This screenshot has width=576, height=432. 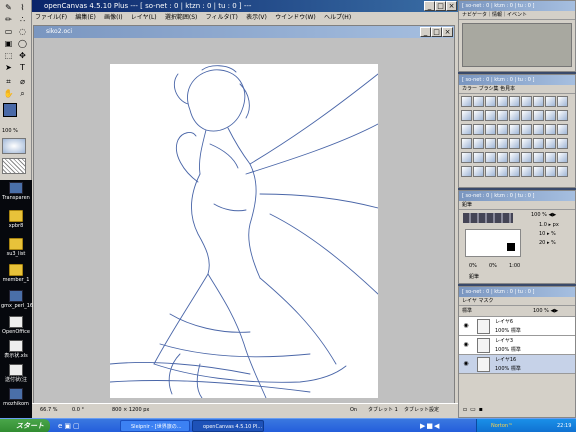 I want to click on text-tool-icon: T, so click(x=22, y=67).